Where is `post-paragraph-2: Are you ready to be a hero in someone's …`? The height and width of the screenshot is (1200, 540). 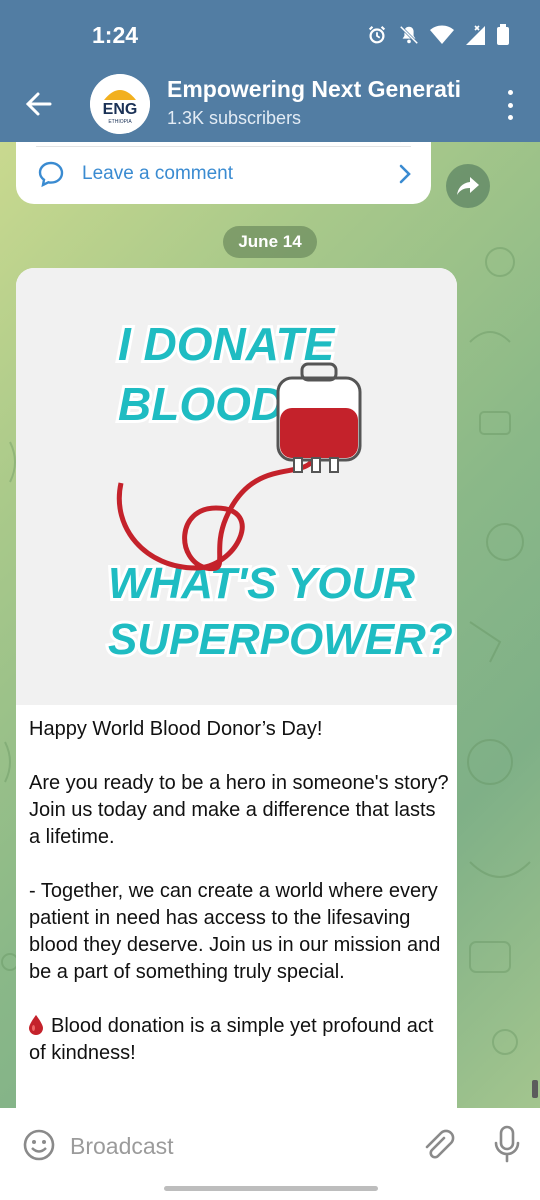 post-paragraph-2: Are you ready to be a hero in someone's … is located at coordinates (242, 810).